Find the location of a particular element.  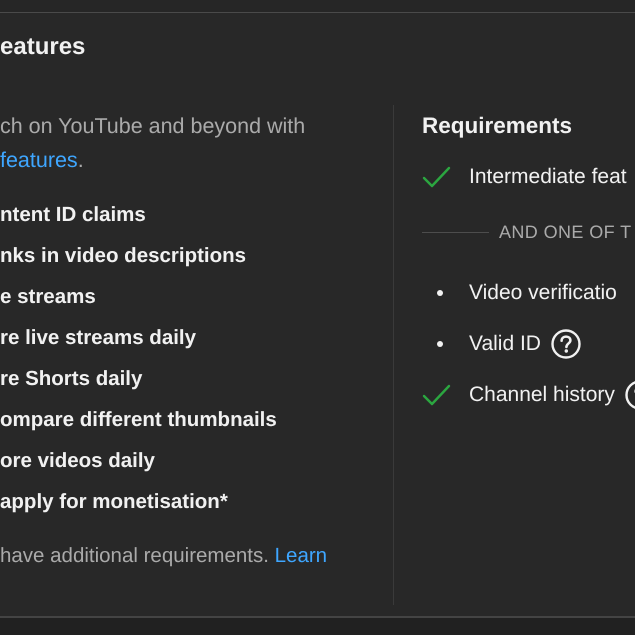

learn-link: Learn is located at coordinates (301, 555).